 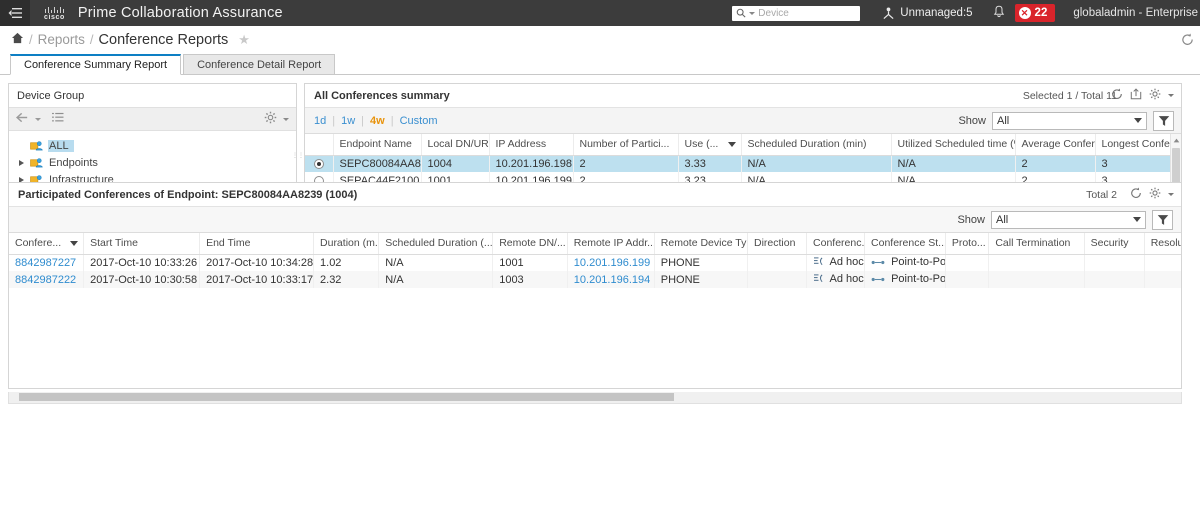 I want to click on list-icon, so click(x=58, y=119).